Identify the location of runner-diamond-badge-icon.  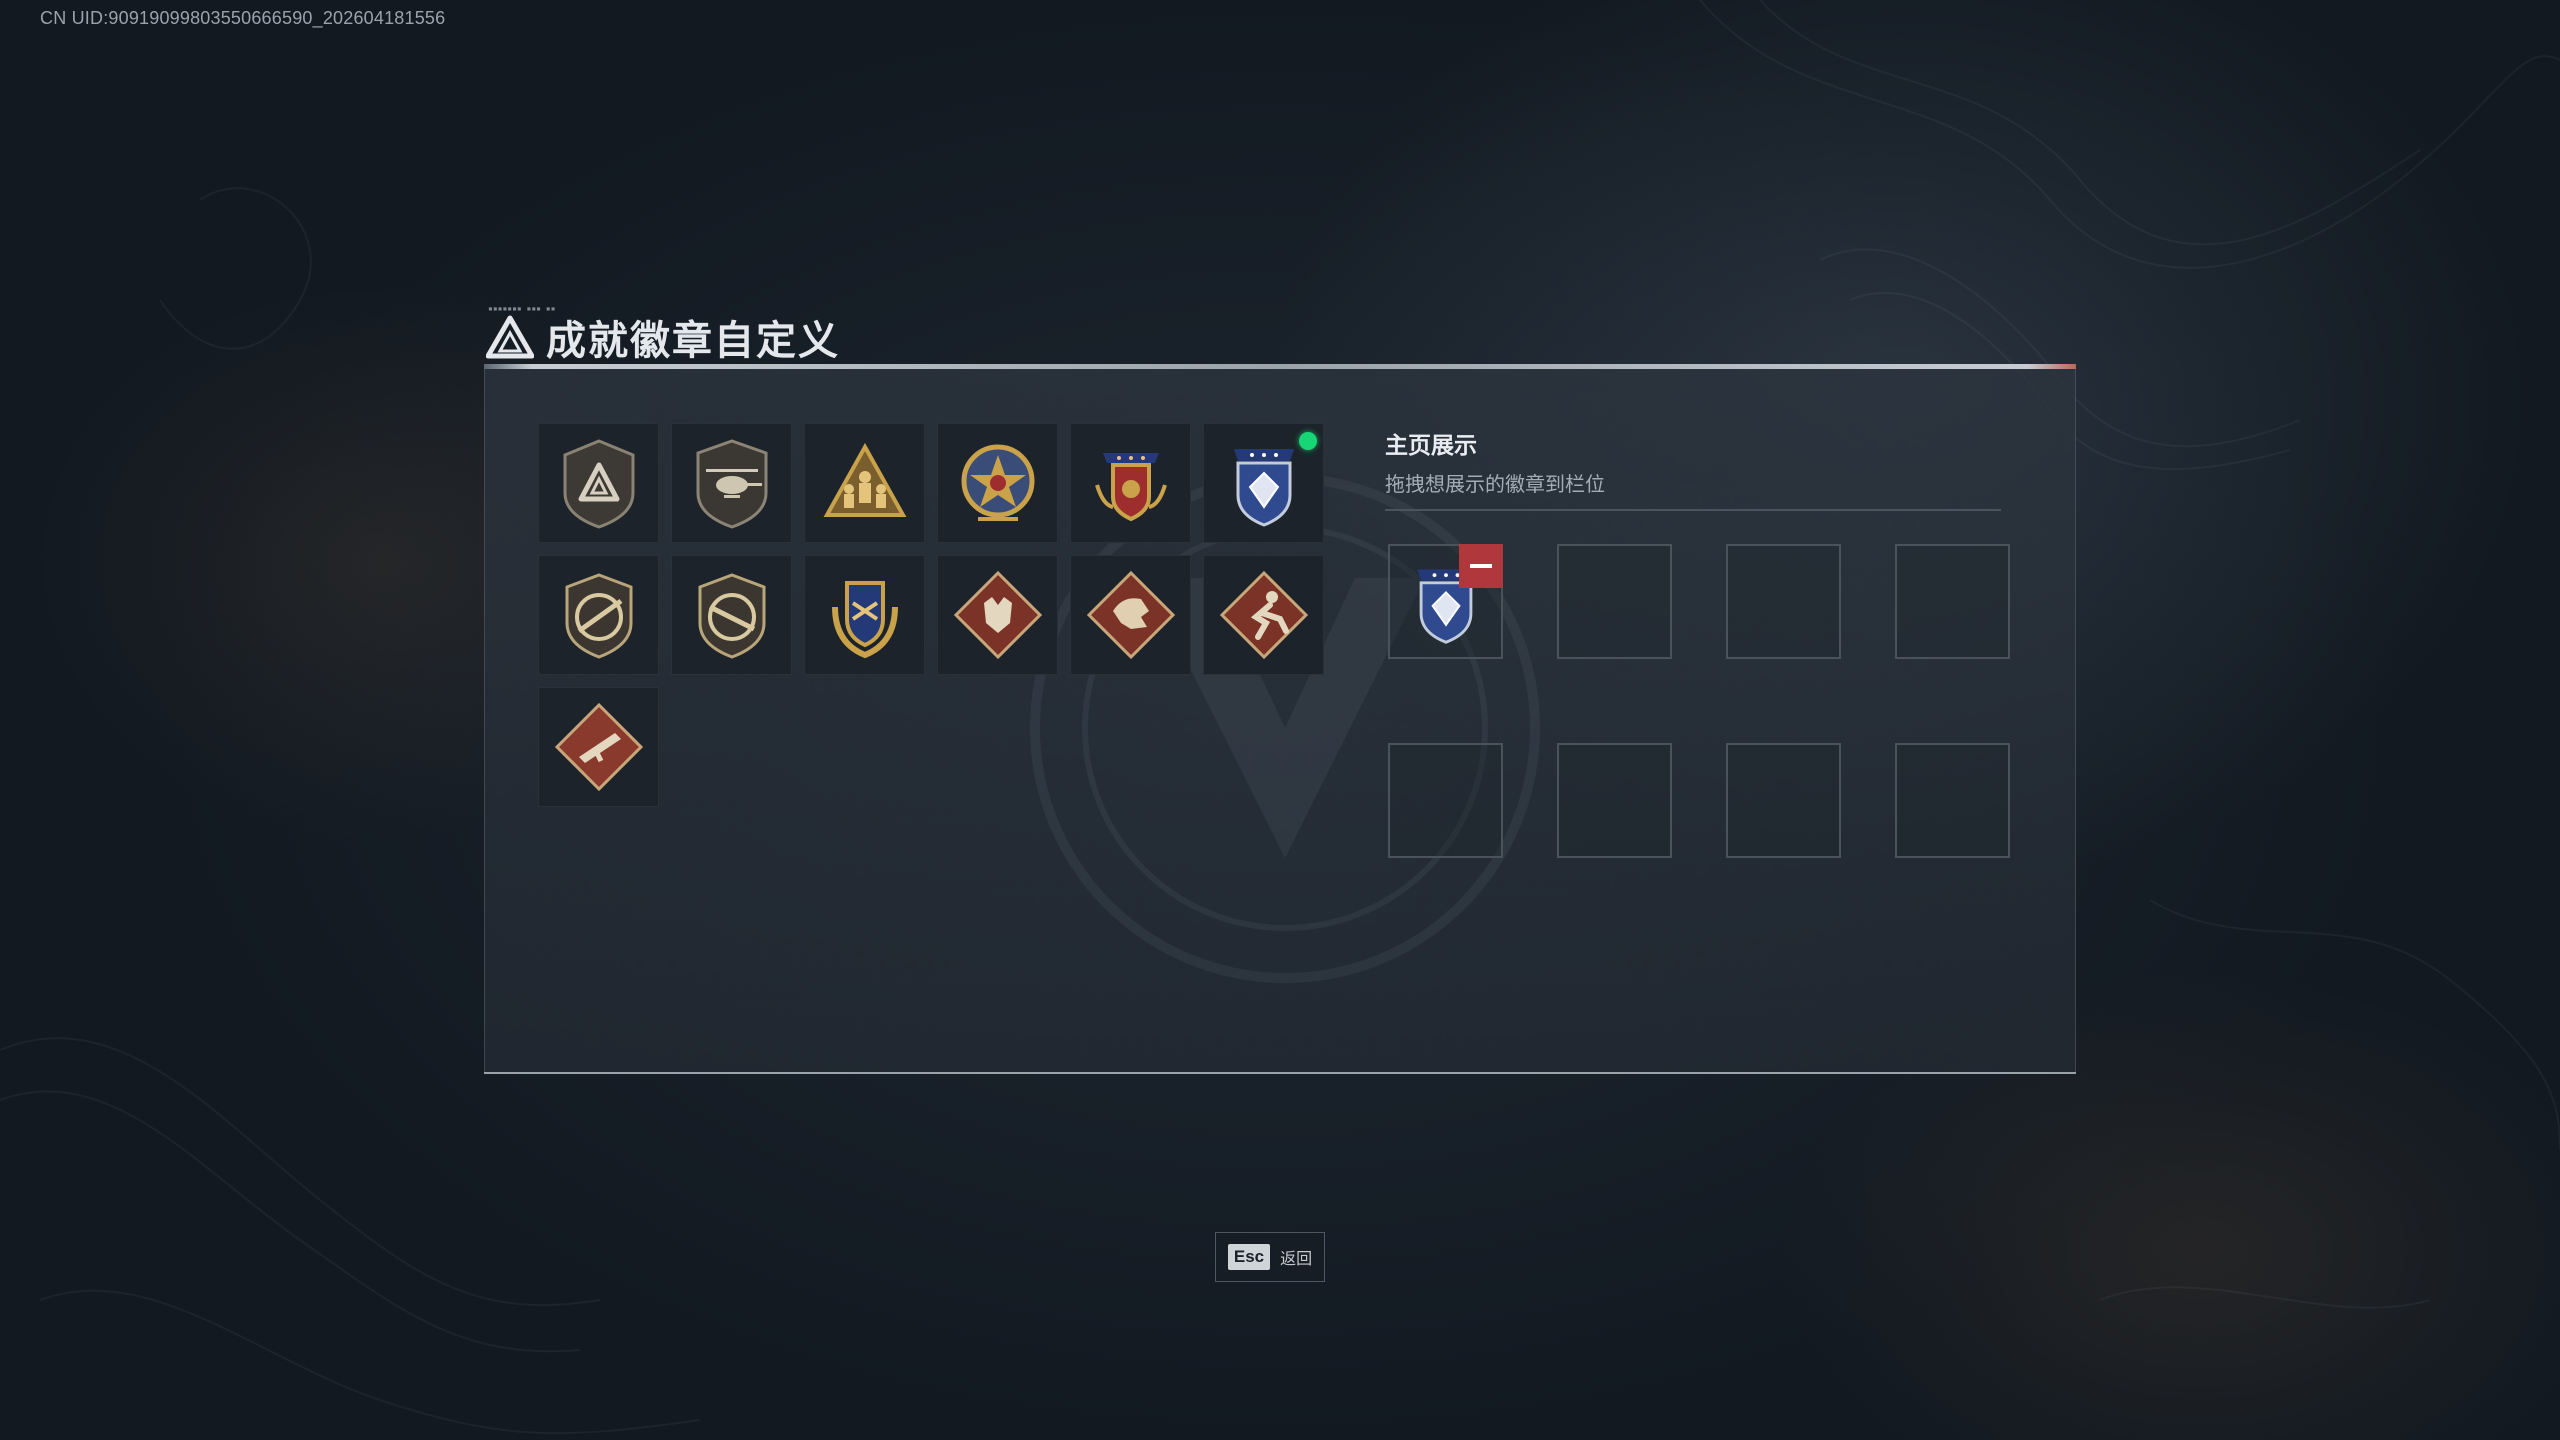
(1263, 615).